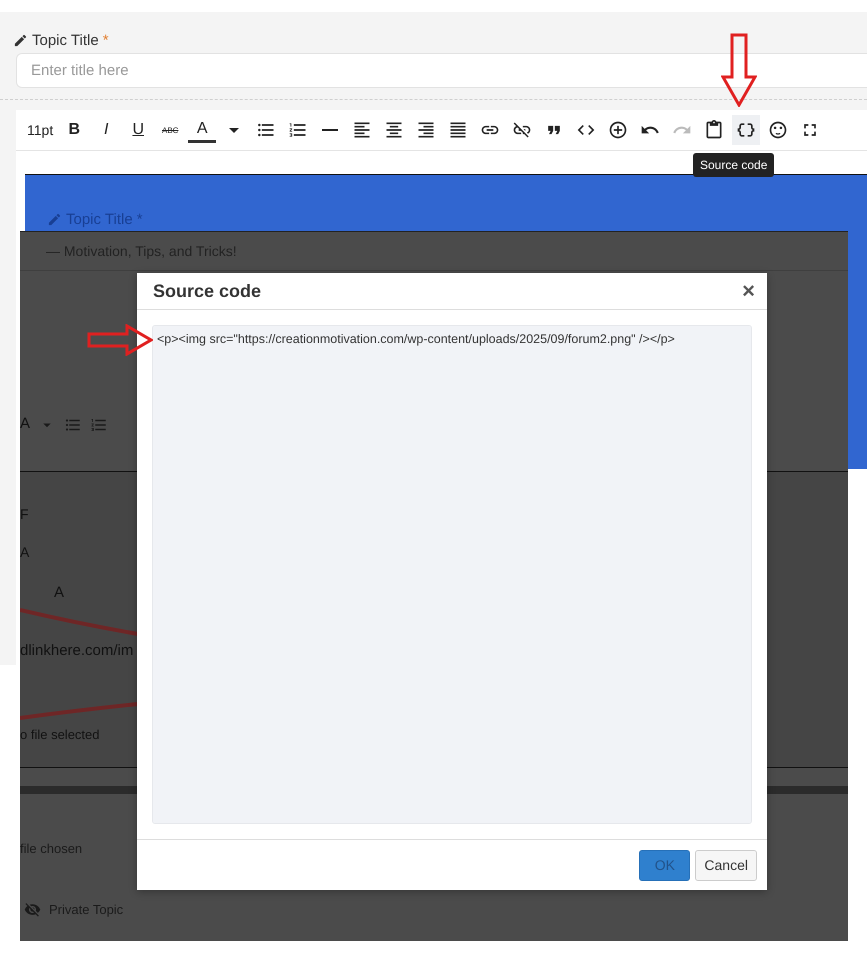 The image size is (867, 957). Describe the element at coordinates (394, 130) in the screenshot. I see `align-center-icon` at that location.